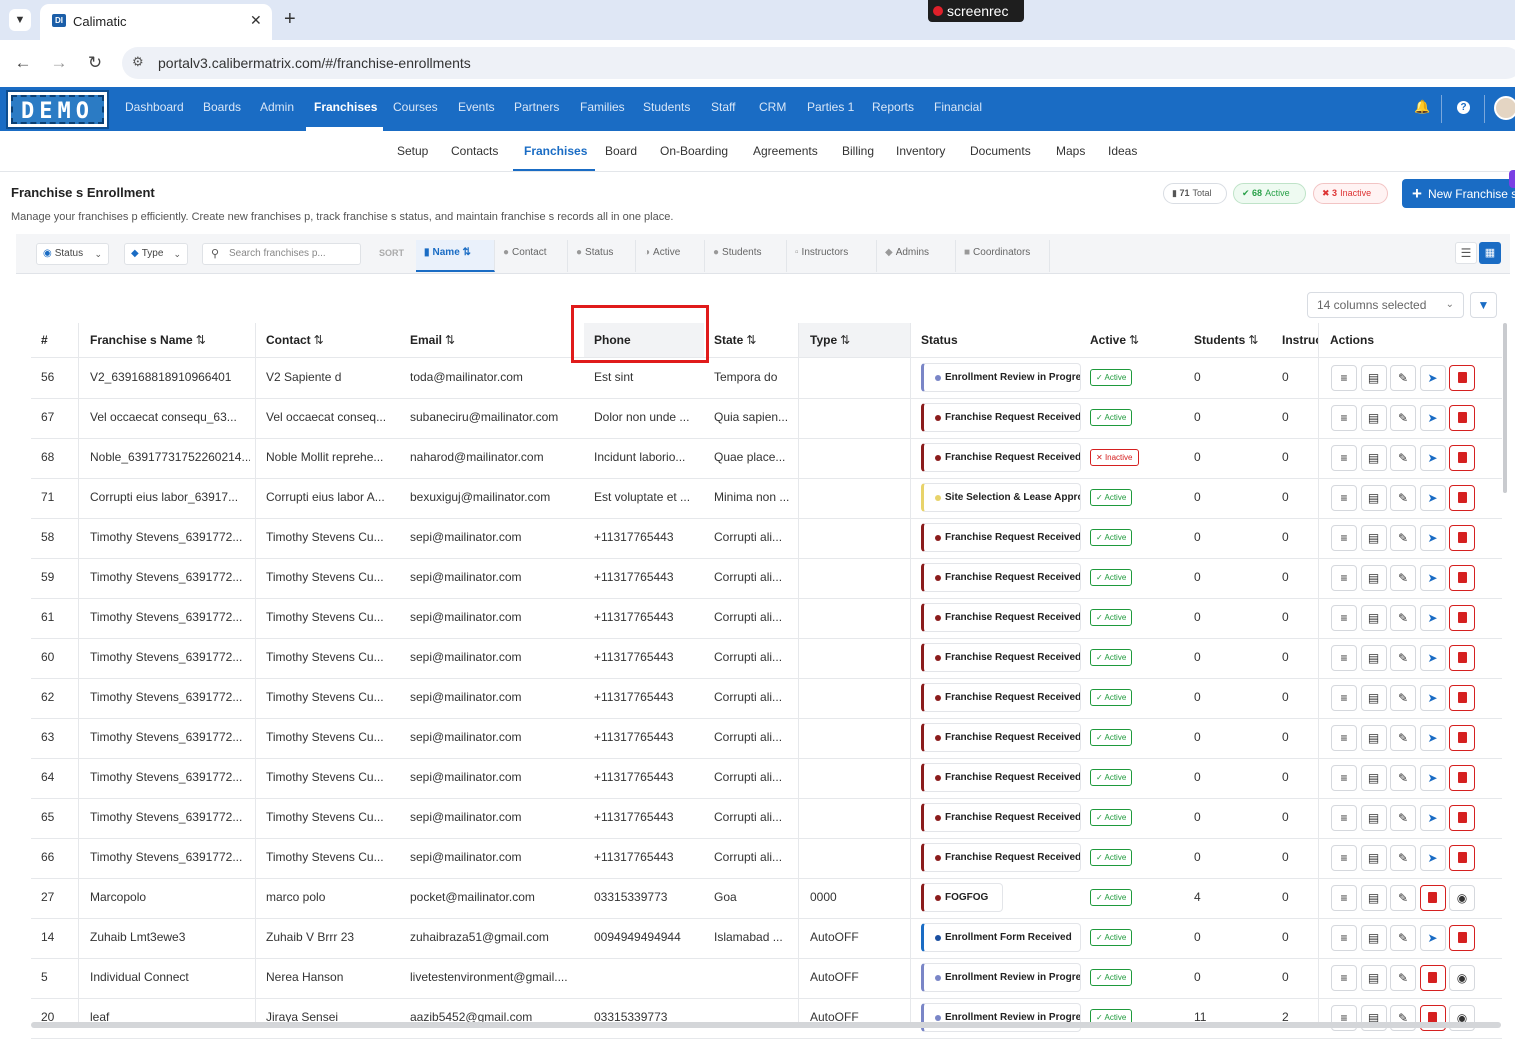 This screenshot has width=1515, height=1039. I want to click on cell-name: Individual Connect, so click(170, 977).